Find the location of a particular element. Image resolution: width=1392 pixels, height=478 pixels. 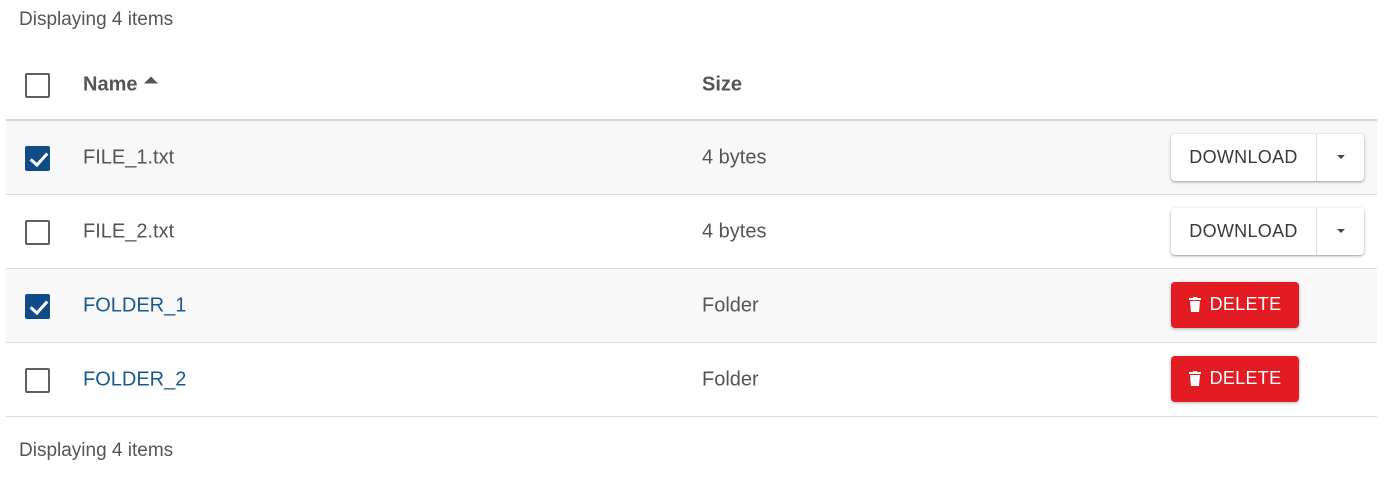

item-count-bottom: Displaying 4 items is located at coordinates (96, 450).